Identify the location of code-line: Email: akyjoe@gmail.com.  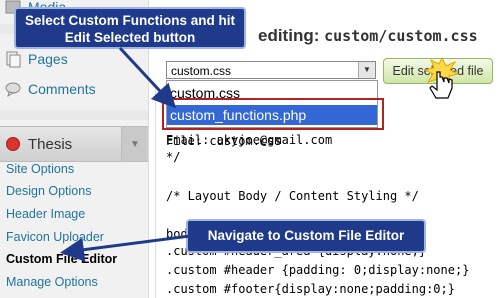
(249, 140).